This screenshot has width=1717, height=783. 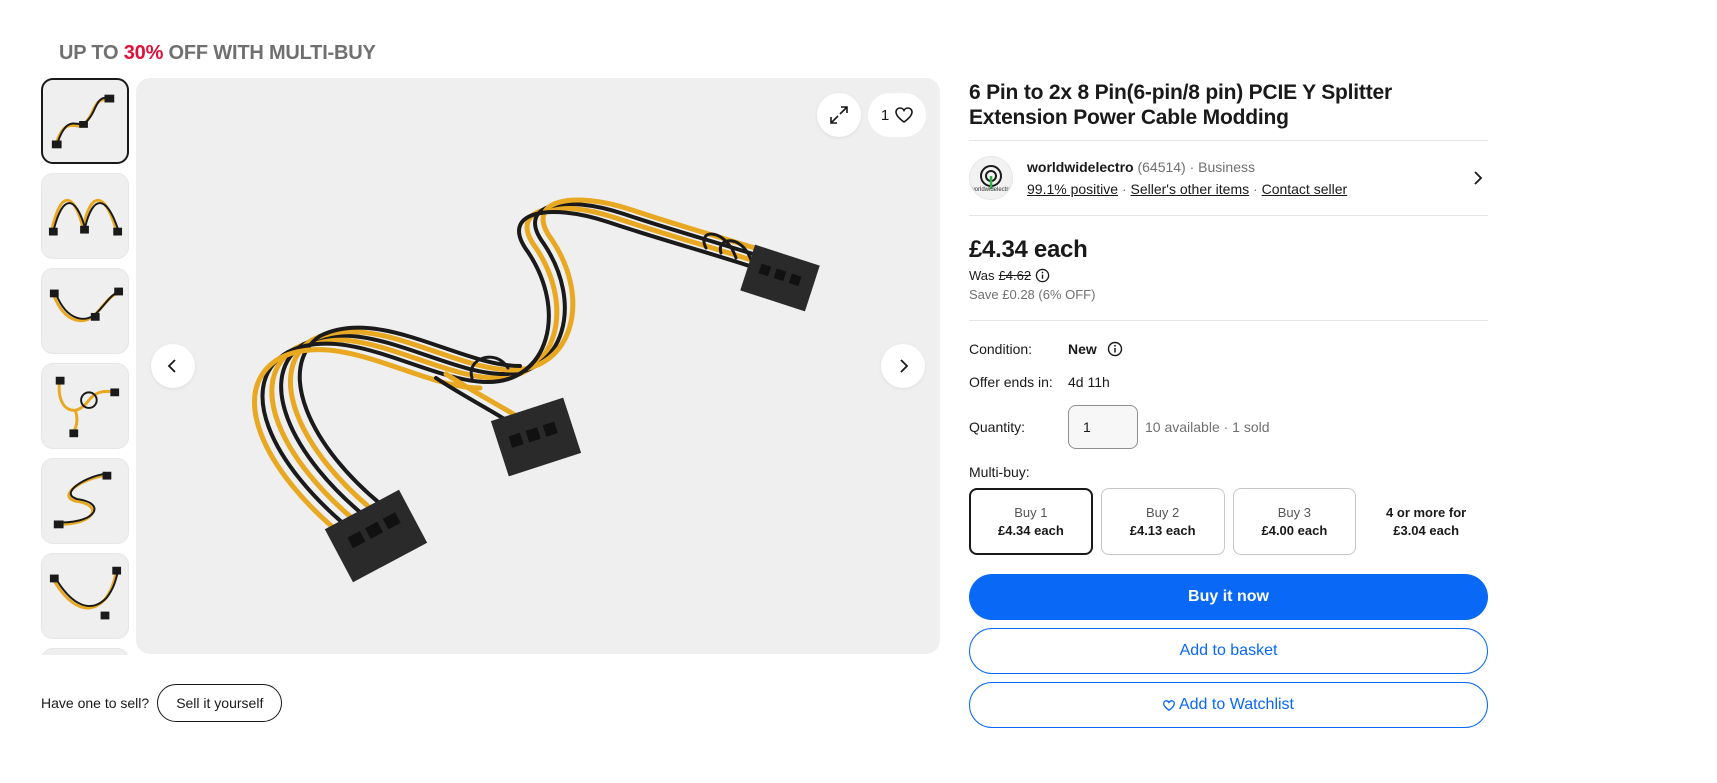 I want to click on price-block: £4.34 each Was £4.62 Save £0.28 (6% OFF), so click(x=1228, y=268).